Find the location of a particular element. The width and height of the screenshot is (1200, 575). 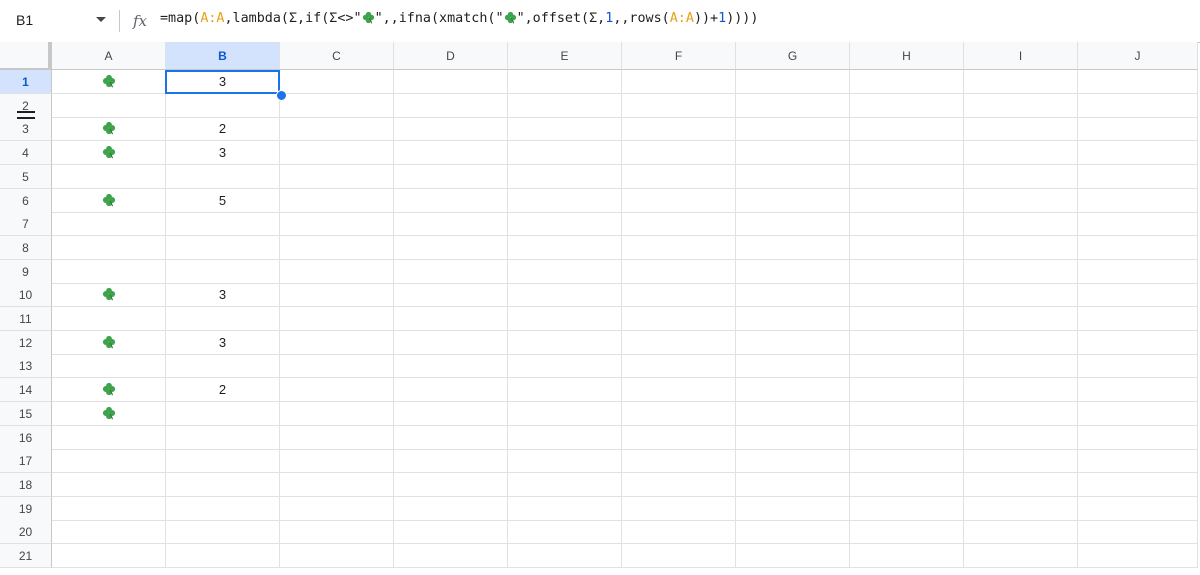

cell-b1: 3 is located at coordinates (223, 82).